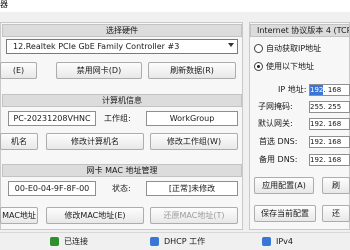 The width and height of the screenshot is (350, 250). What do you see at coordinates (76, 241) in the screenshot?
I see `connection-status: 已连接` at bounding box center [76, 241].